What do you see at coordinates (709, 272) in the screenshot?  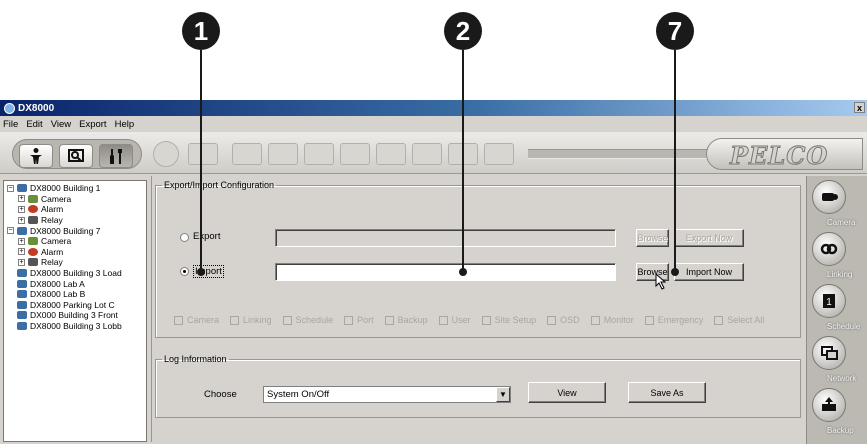 I see `import-now-button: Import Now` at bounding box center [709, 272].